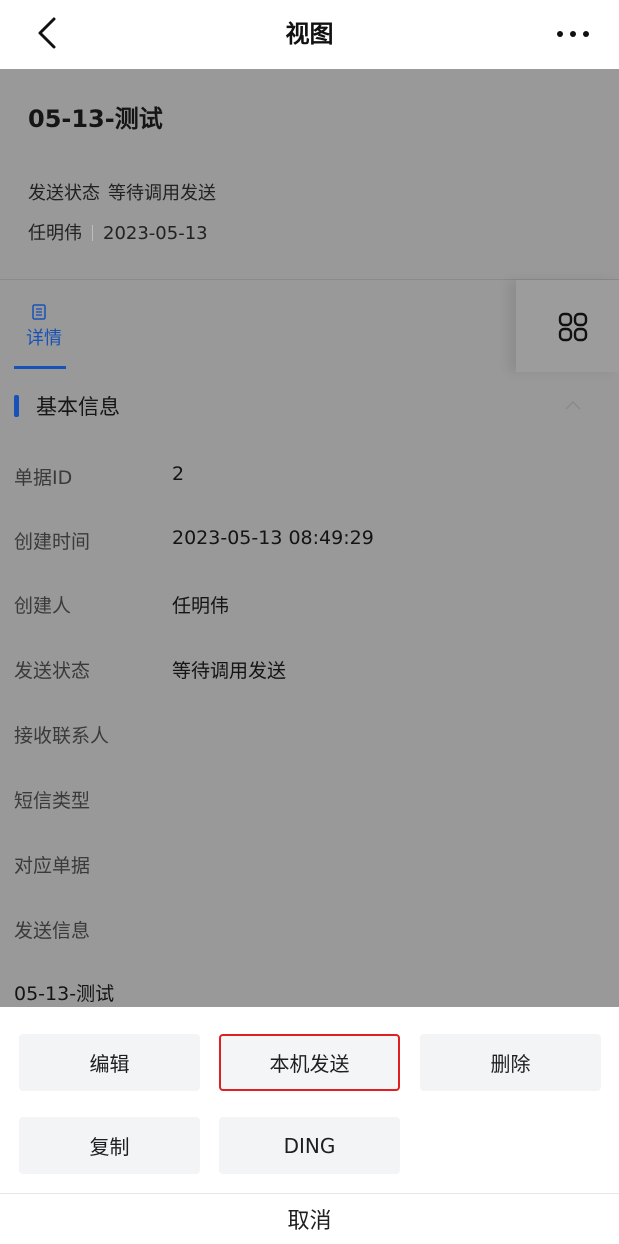 This screenshot has width=619, height=1244. I want to click on field-value: 2, so click(178, 474).